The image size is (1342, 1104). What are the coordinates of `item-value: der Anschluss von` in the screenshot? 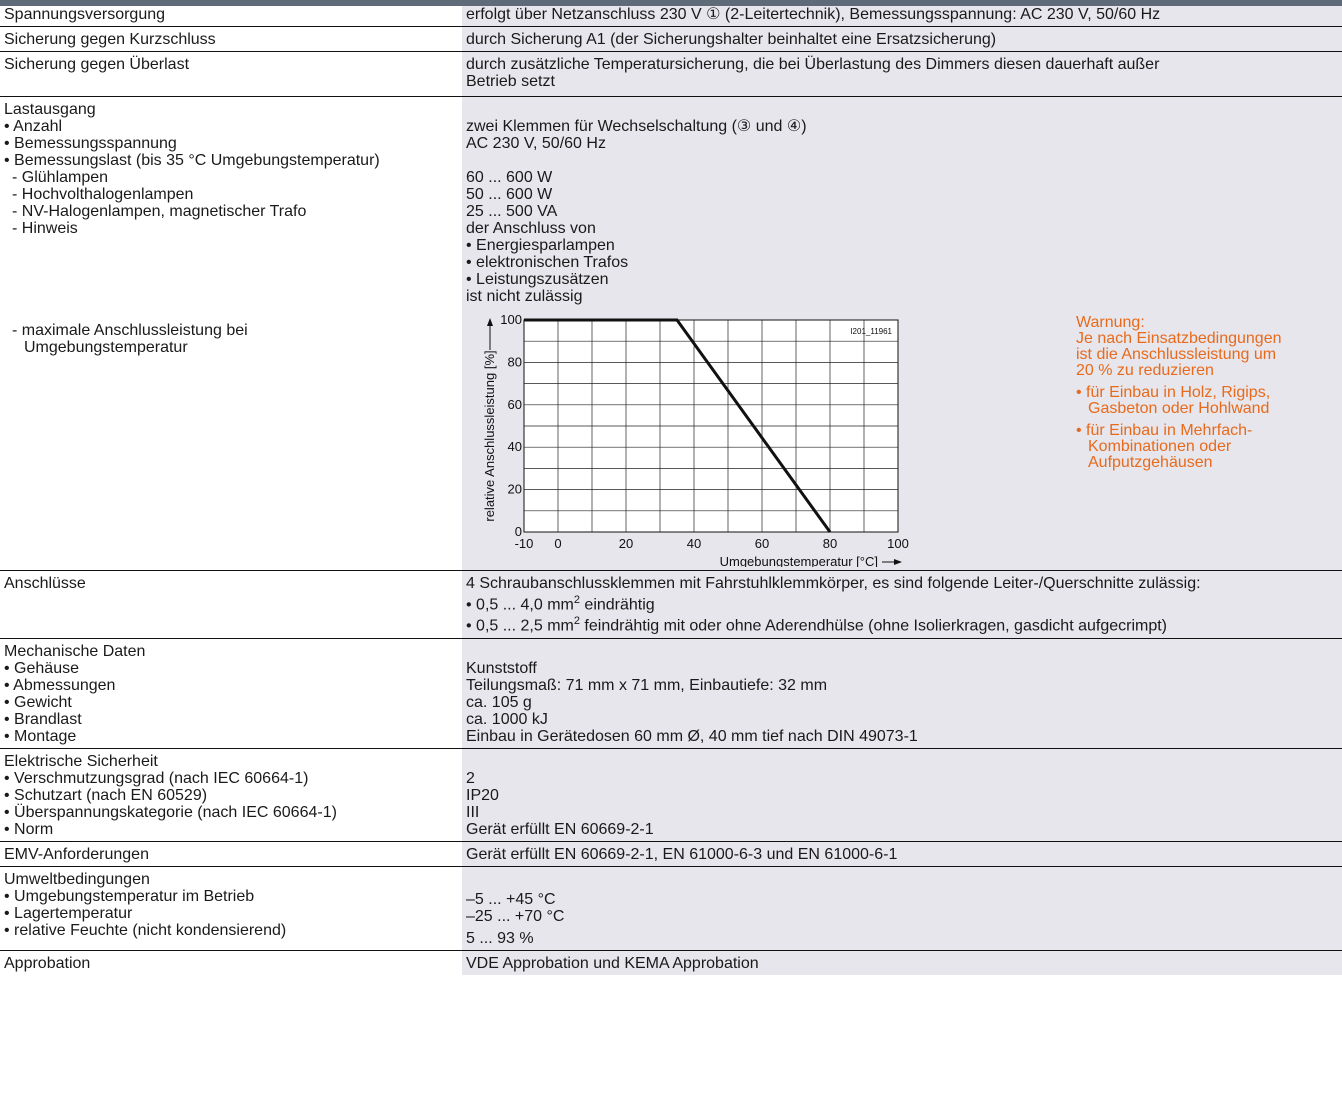 It's located at (531, 228).